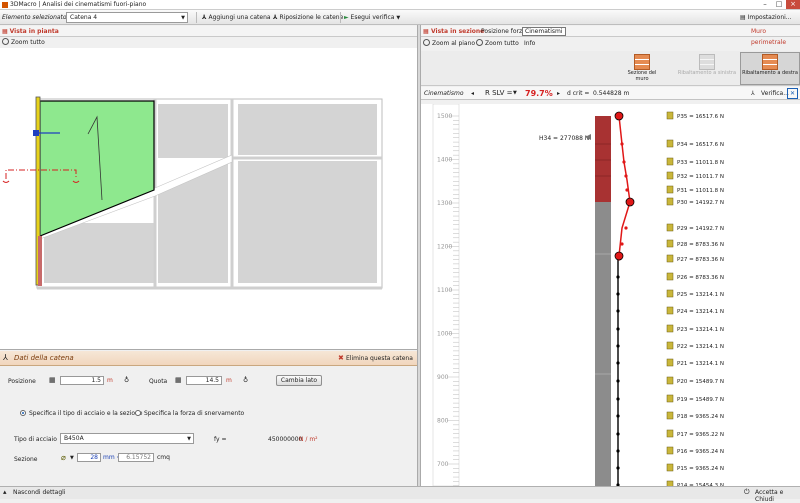 The image size is (800, 503). Describe the element at coordinates (695, 115) in the screenshot. I see `force-label: P35 = 16517.6 N` at that location.